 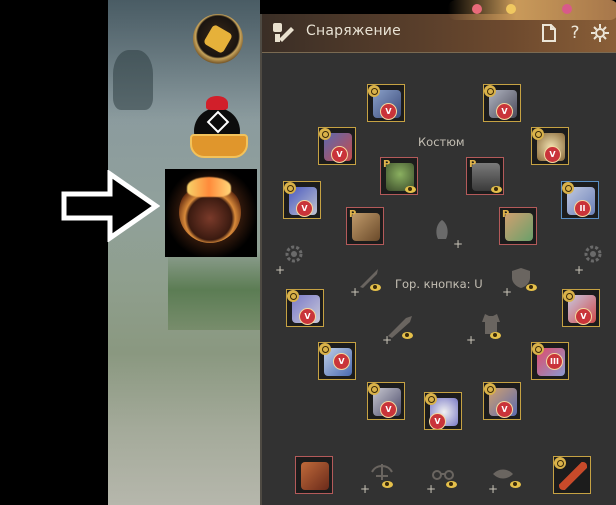 I want to click on hotkey-label: Гор. кнопка: U, so click(x=439, y=284).